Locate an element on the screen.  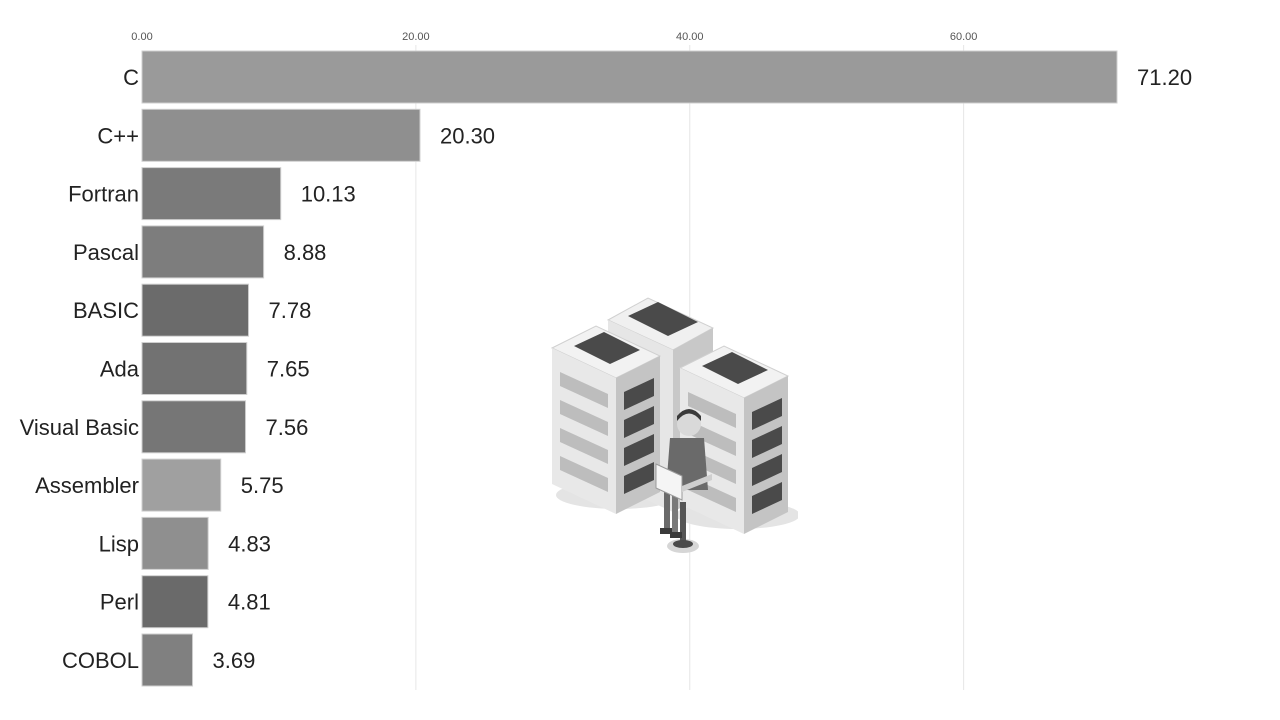
value-label: 71.20 is located at coordinates (1164, 77).